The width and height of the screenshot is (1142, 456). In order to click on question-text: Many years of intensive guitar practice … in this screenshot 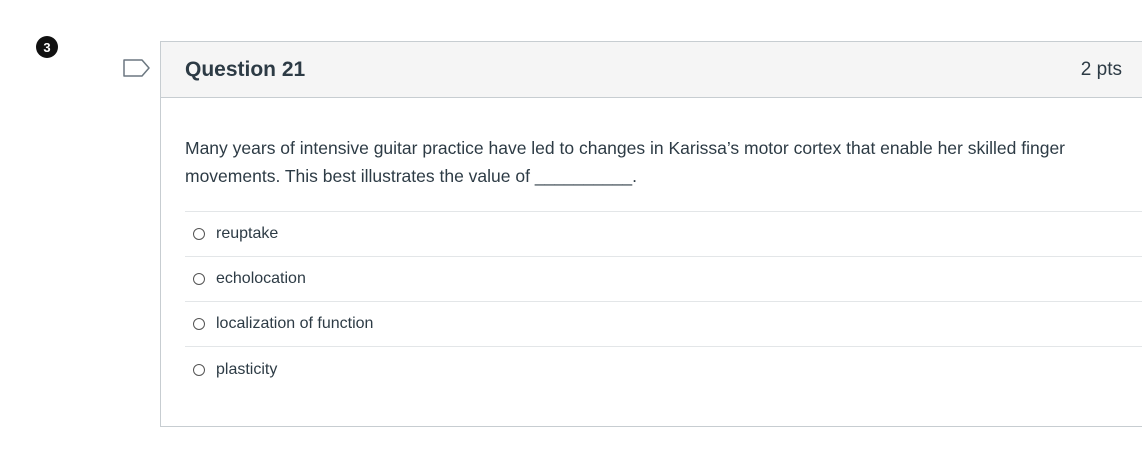, I will do `click(625, 162)`.